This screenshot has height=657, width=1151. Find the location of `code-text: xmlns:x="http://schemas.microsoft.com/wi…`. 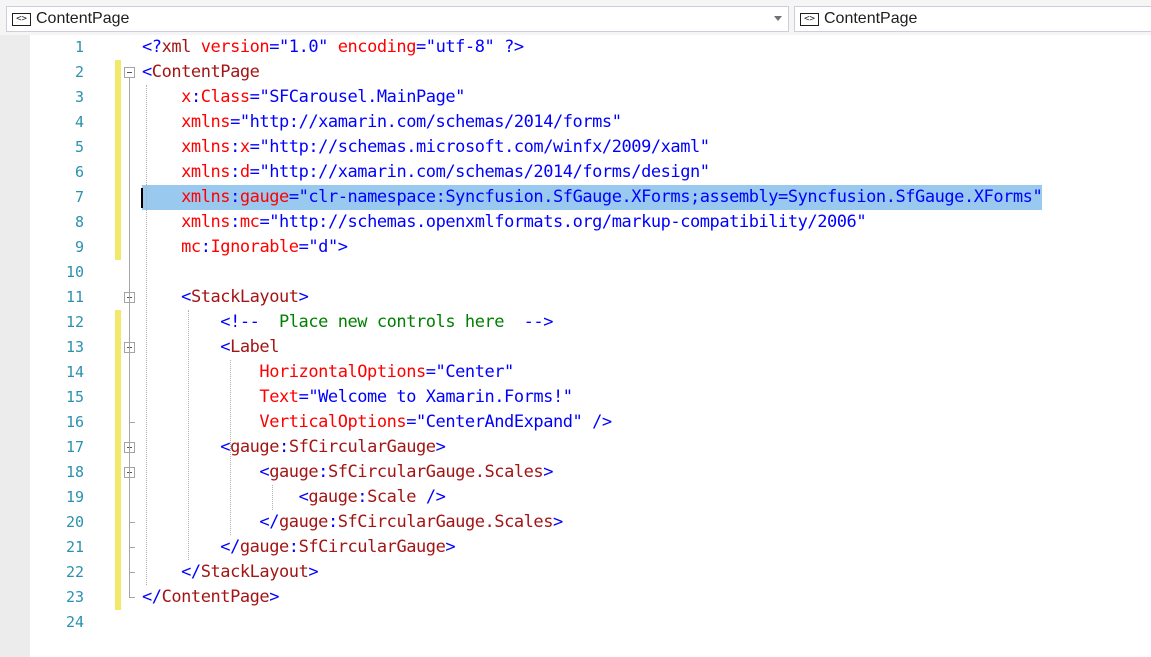

code-text: xmlns:x="http://schemas.microsoft.com/wi… is located at coordinates (426, 147).